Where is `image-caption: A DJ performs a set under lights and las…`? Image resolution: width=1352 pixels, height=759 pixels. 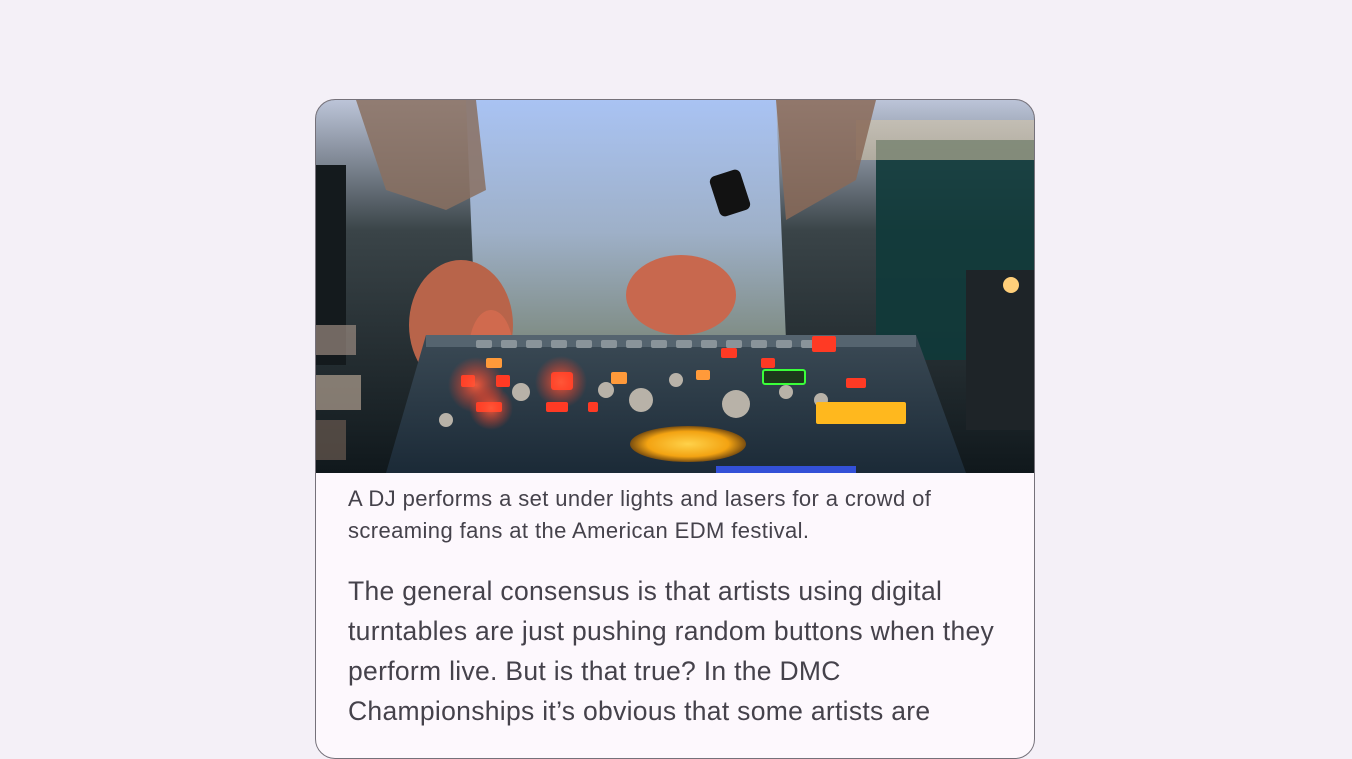
image-caption: A DJ performs a set under lights and las… is located at coordinates (640, 514).